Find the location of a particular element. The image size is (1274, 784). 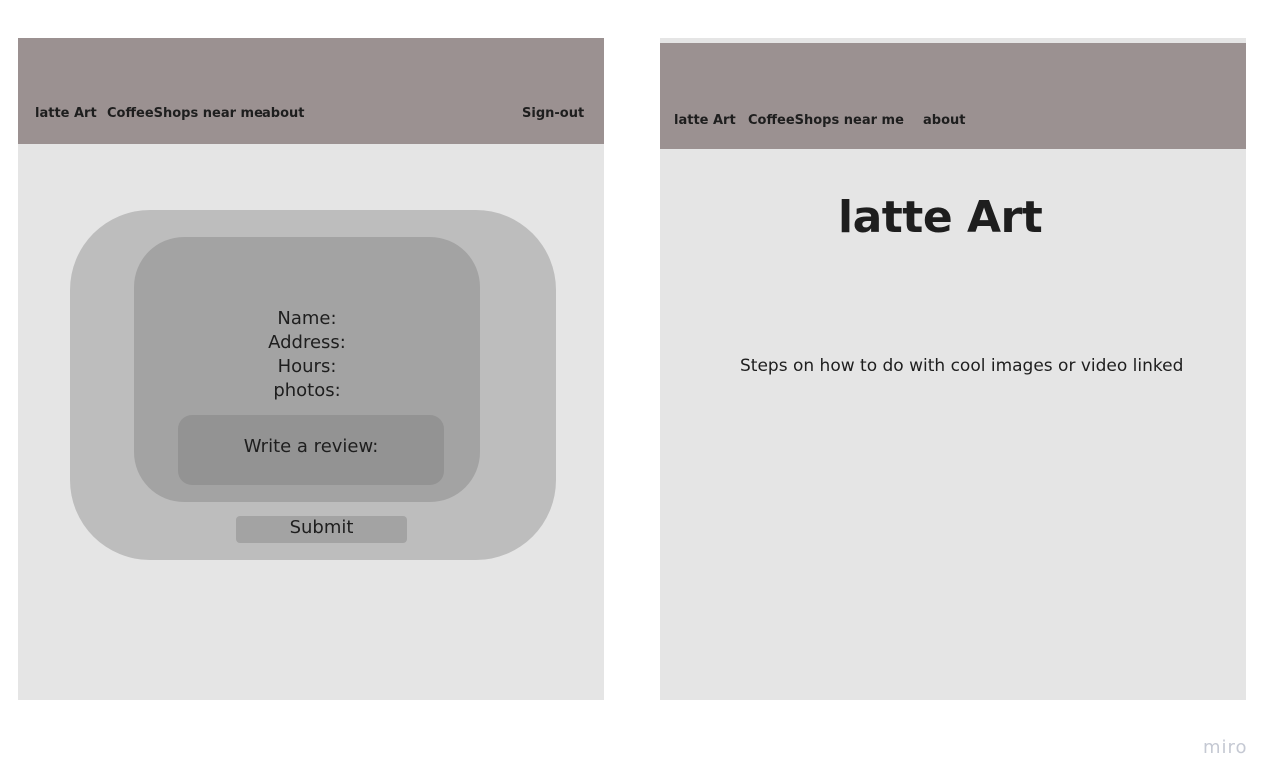

top-navbar: latte Art CoffeeShops near me about is located at coordinates (953, 96).